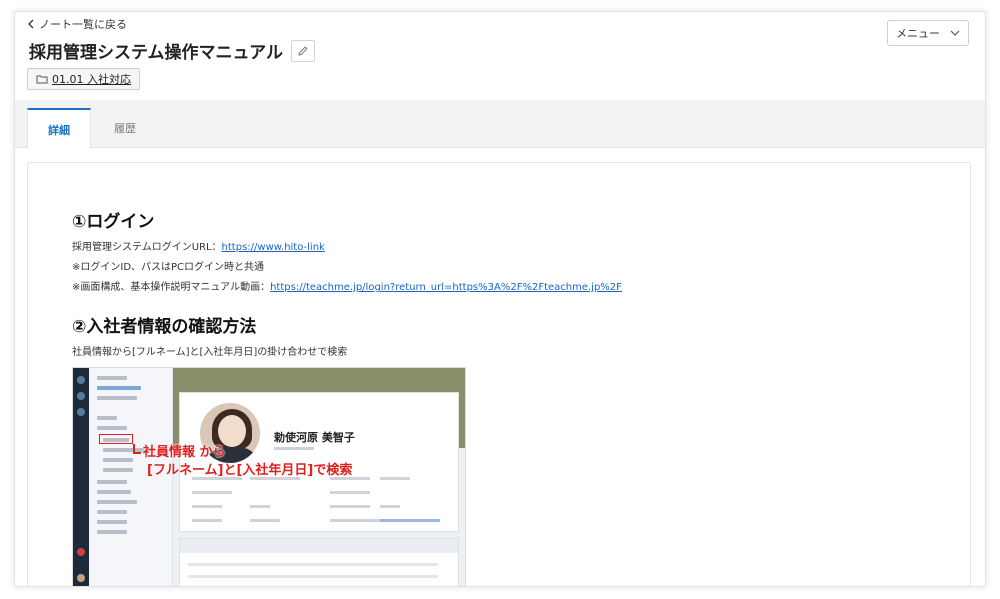 This screenshot has width=1000, height=599. What do you see at coordinates (184, 452) in the screenshot?
I see `callout-line-1: 社員情報 から` at bounding box center [184, 452].